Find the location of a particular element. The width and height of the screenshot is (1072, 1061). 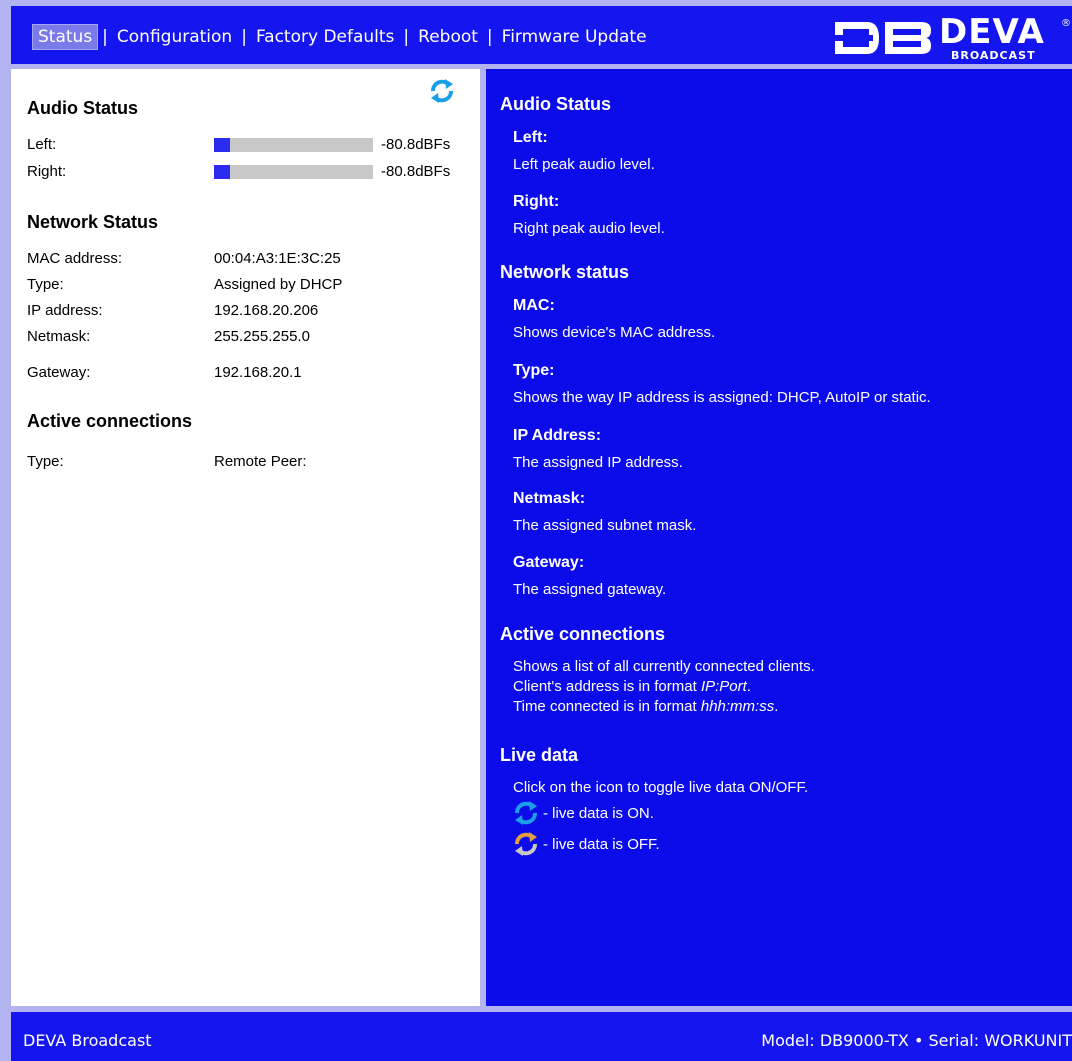

audio-right-row: Right: -80.8dBFs is located at coordinates (238, 172).